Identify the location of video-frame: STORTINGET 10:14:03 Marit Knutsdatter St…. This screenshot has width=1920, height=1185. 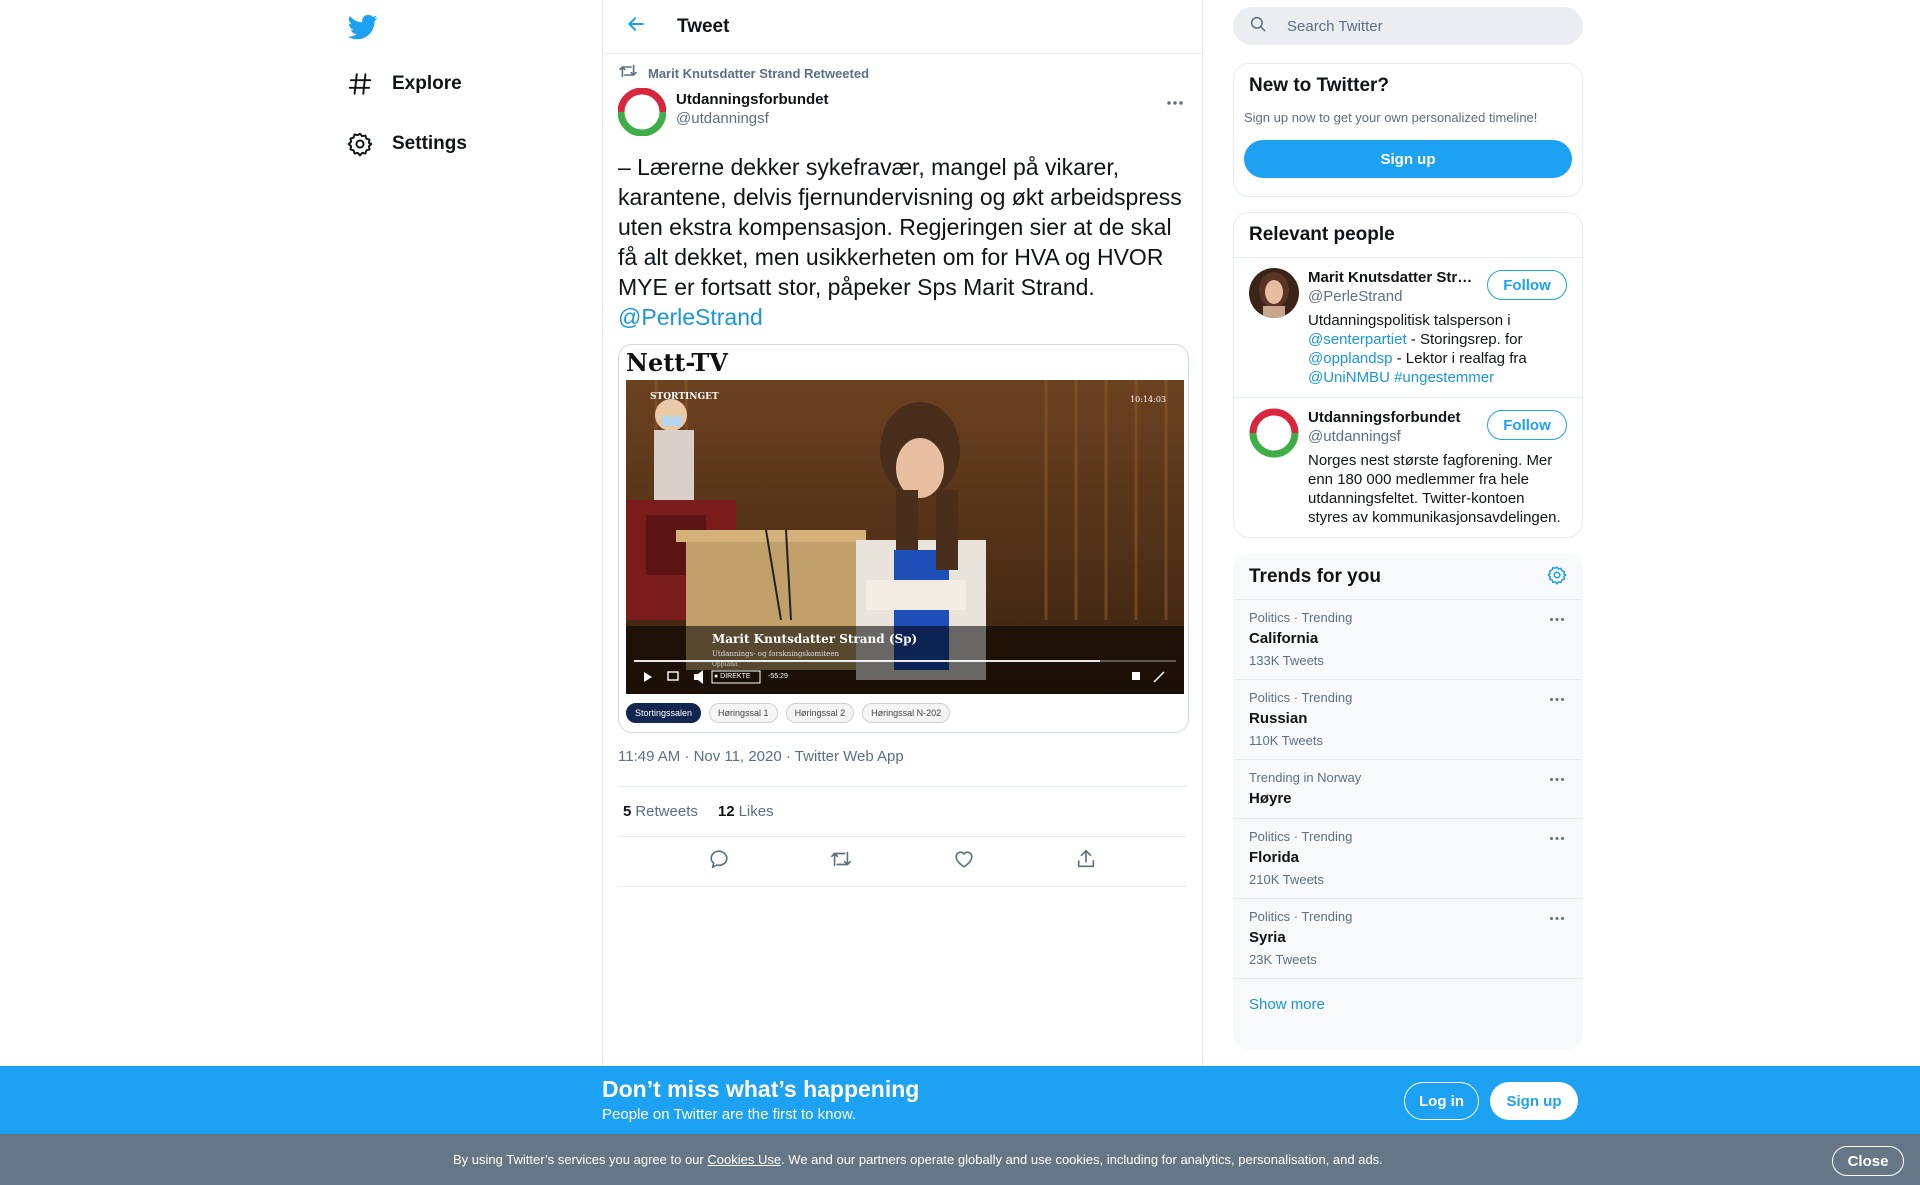
(905, 537).